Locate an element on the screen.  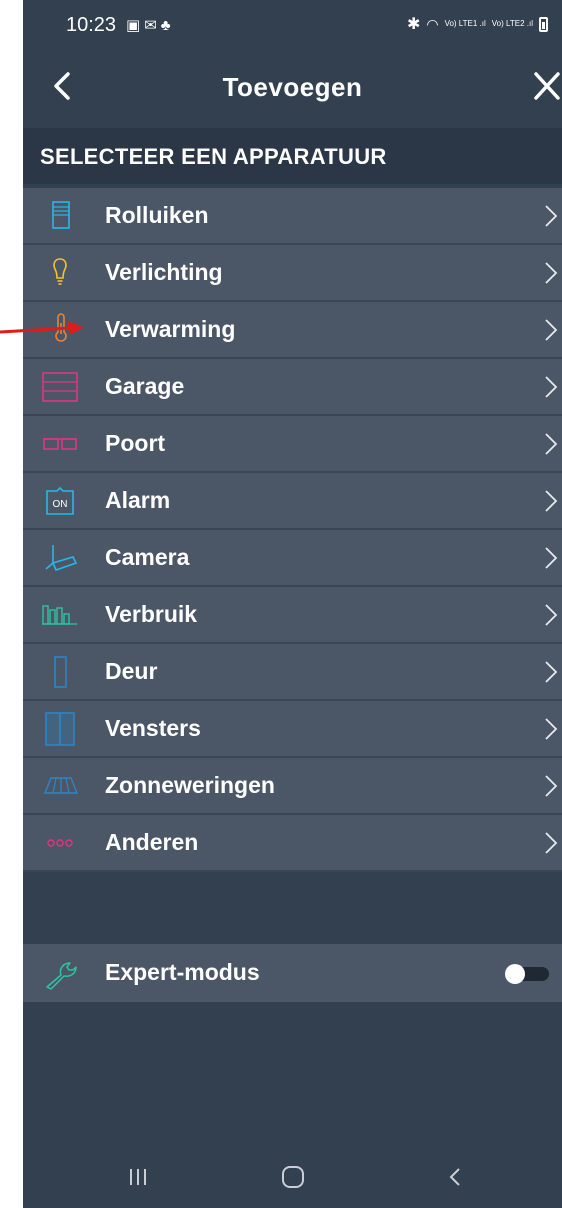
gallery-icon: ▣ is located at coordinates (135, 25).